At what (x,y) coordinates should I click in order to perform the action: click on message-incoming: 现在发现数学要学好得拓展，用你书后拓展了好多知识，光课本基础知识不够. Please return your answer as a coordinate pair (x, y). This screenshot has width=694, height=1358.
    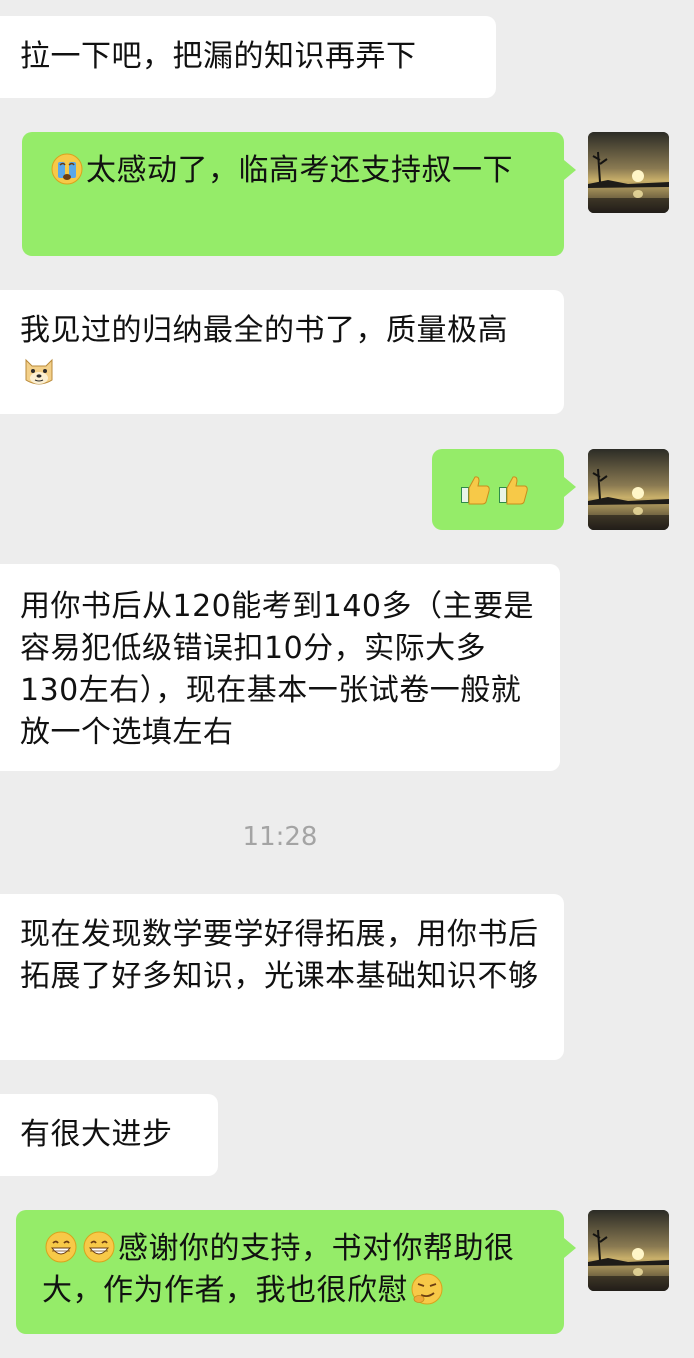
    Looking at the image, I should click on (282, 977).